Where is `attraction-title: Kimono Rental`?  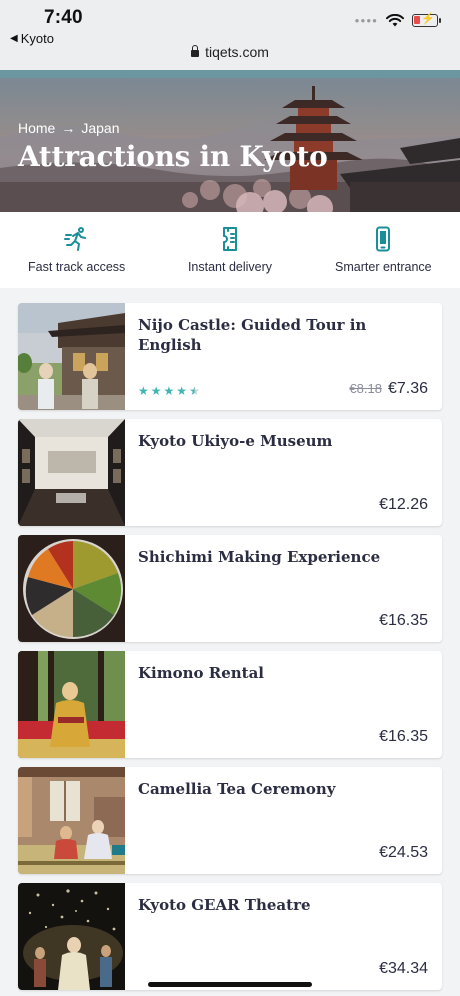 attraction-title: Kimono Rental is located at coordinates (201, 673).